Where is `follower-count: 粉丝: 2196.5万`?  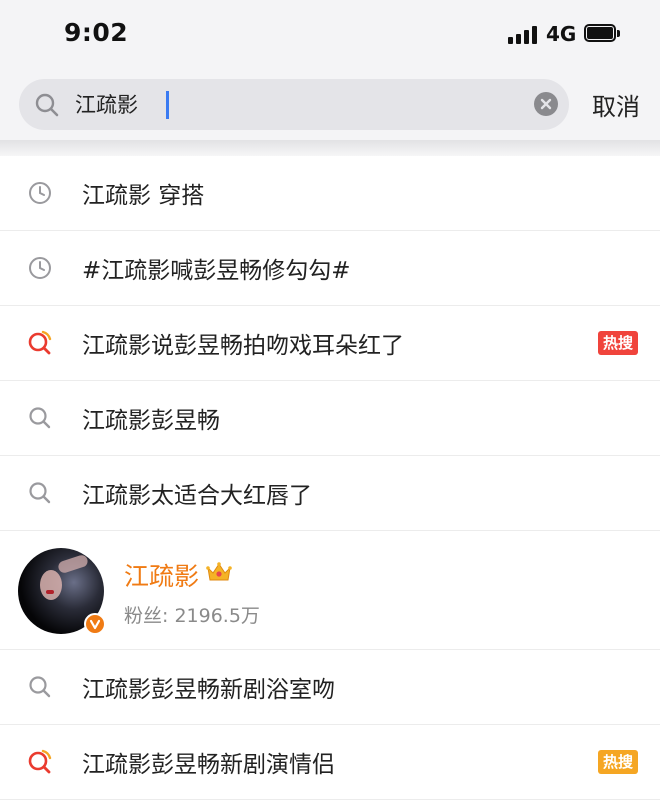
follower-count: 粉丝: 2196.5万 is located at coordinates (192, 616).